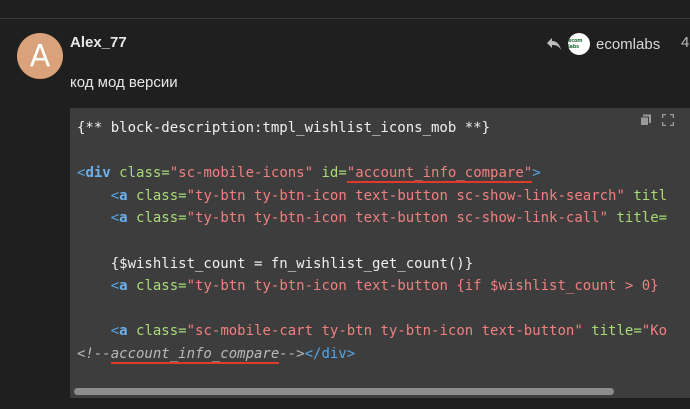 The width and height of the screenshot is (690, 409). I want to click on highlighted-comment-name: account_info_compare, so click(195, 354).